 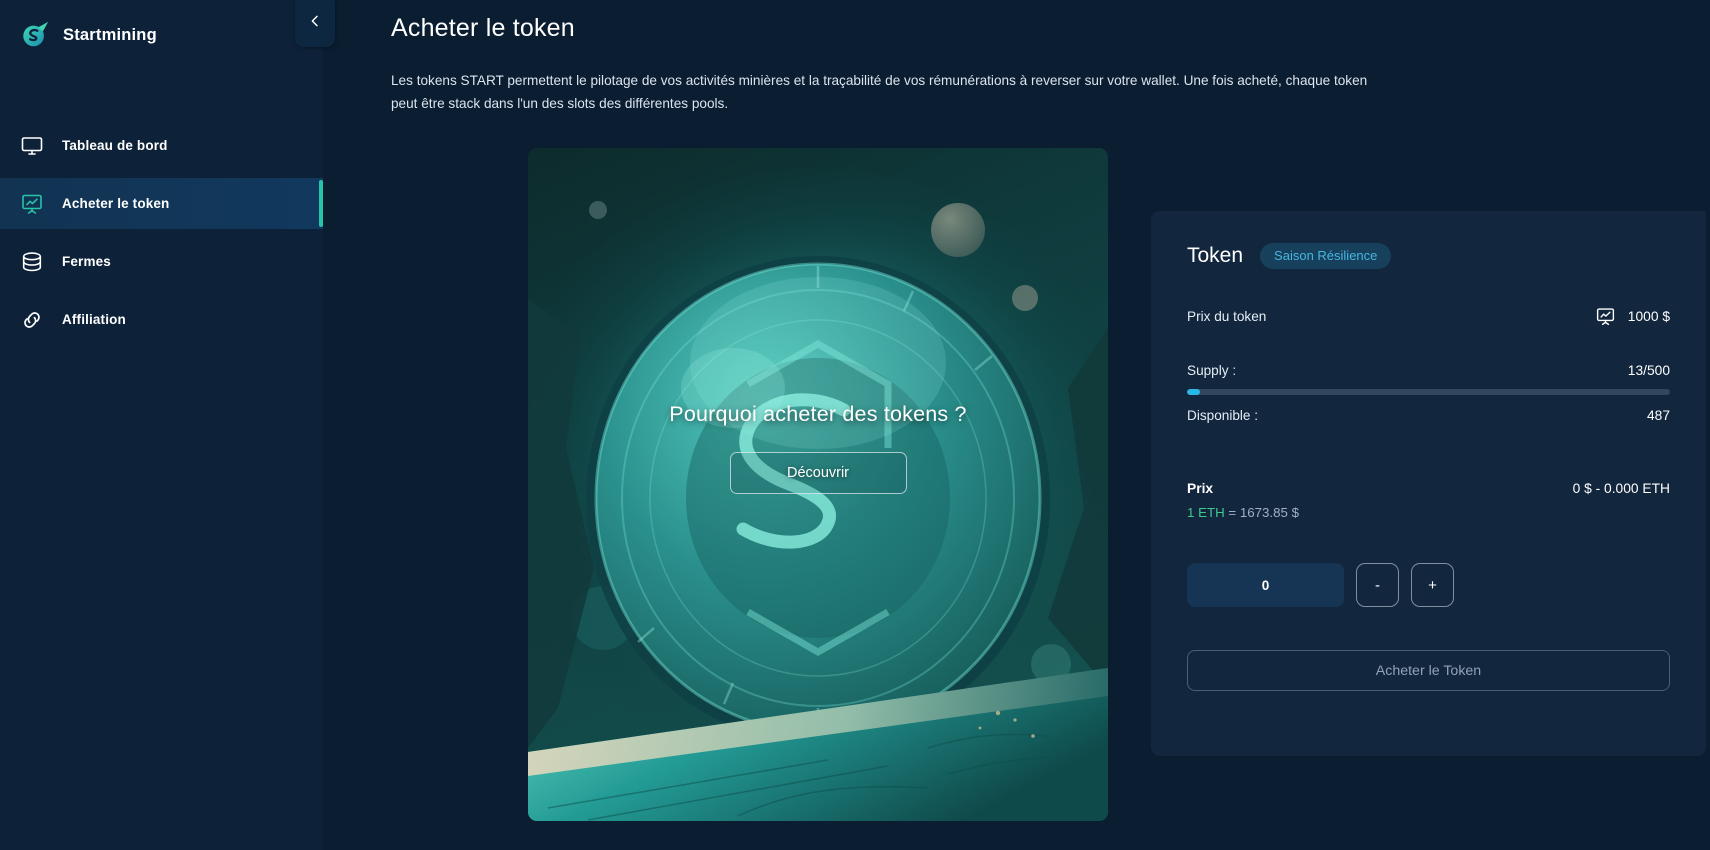 I want to click on quantity-increment-button: +, so click(x=1432, y=585).